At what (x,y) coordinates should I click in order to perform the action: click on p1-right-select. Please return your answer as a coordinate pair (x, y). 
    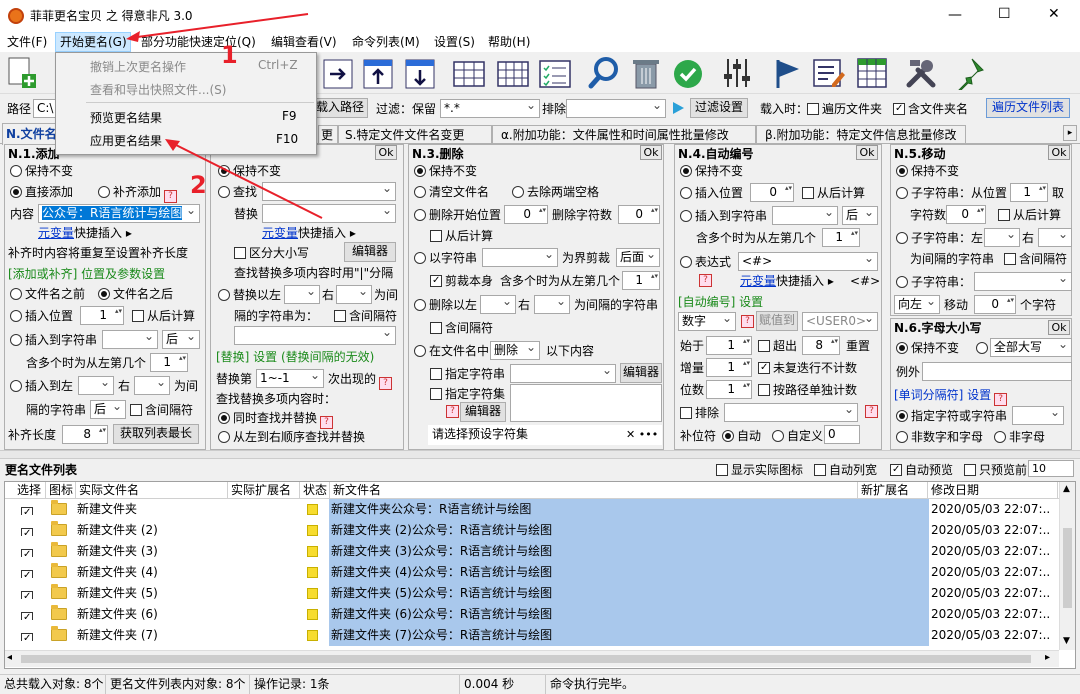
    Looking at the image, I should click on (152, 385).